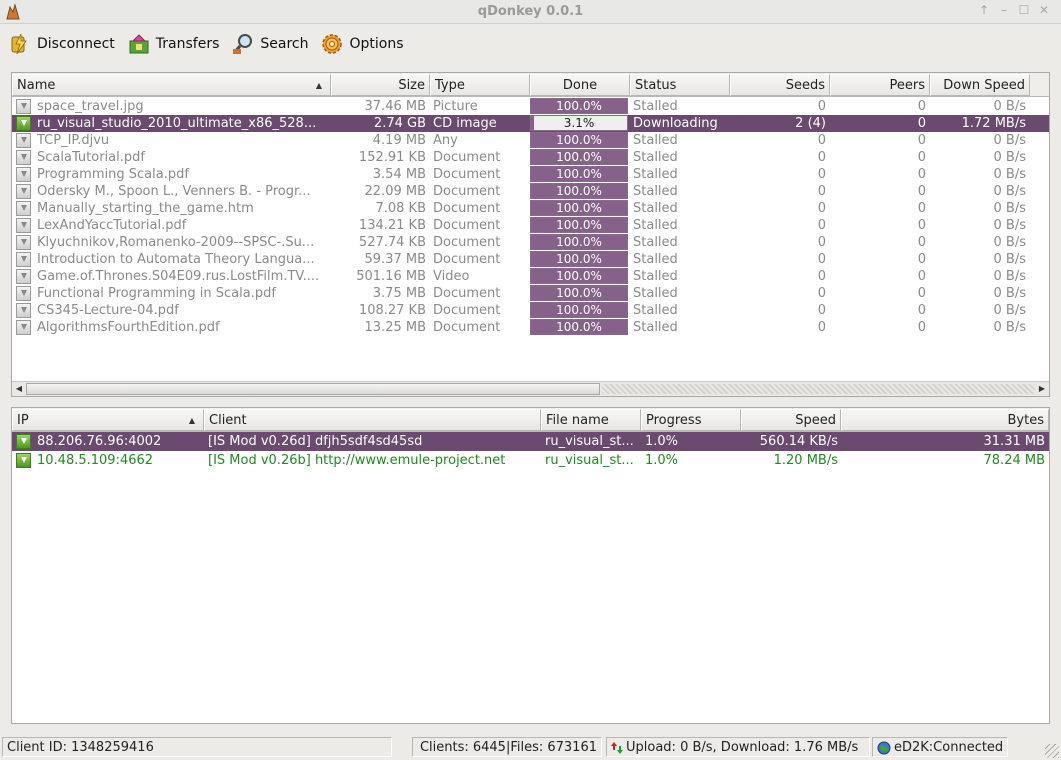  Describe the element at coordinates (171, 85) in the screenshot. I see `column-name: Name ▲` at that location.